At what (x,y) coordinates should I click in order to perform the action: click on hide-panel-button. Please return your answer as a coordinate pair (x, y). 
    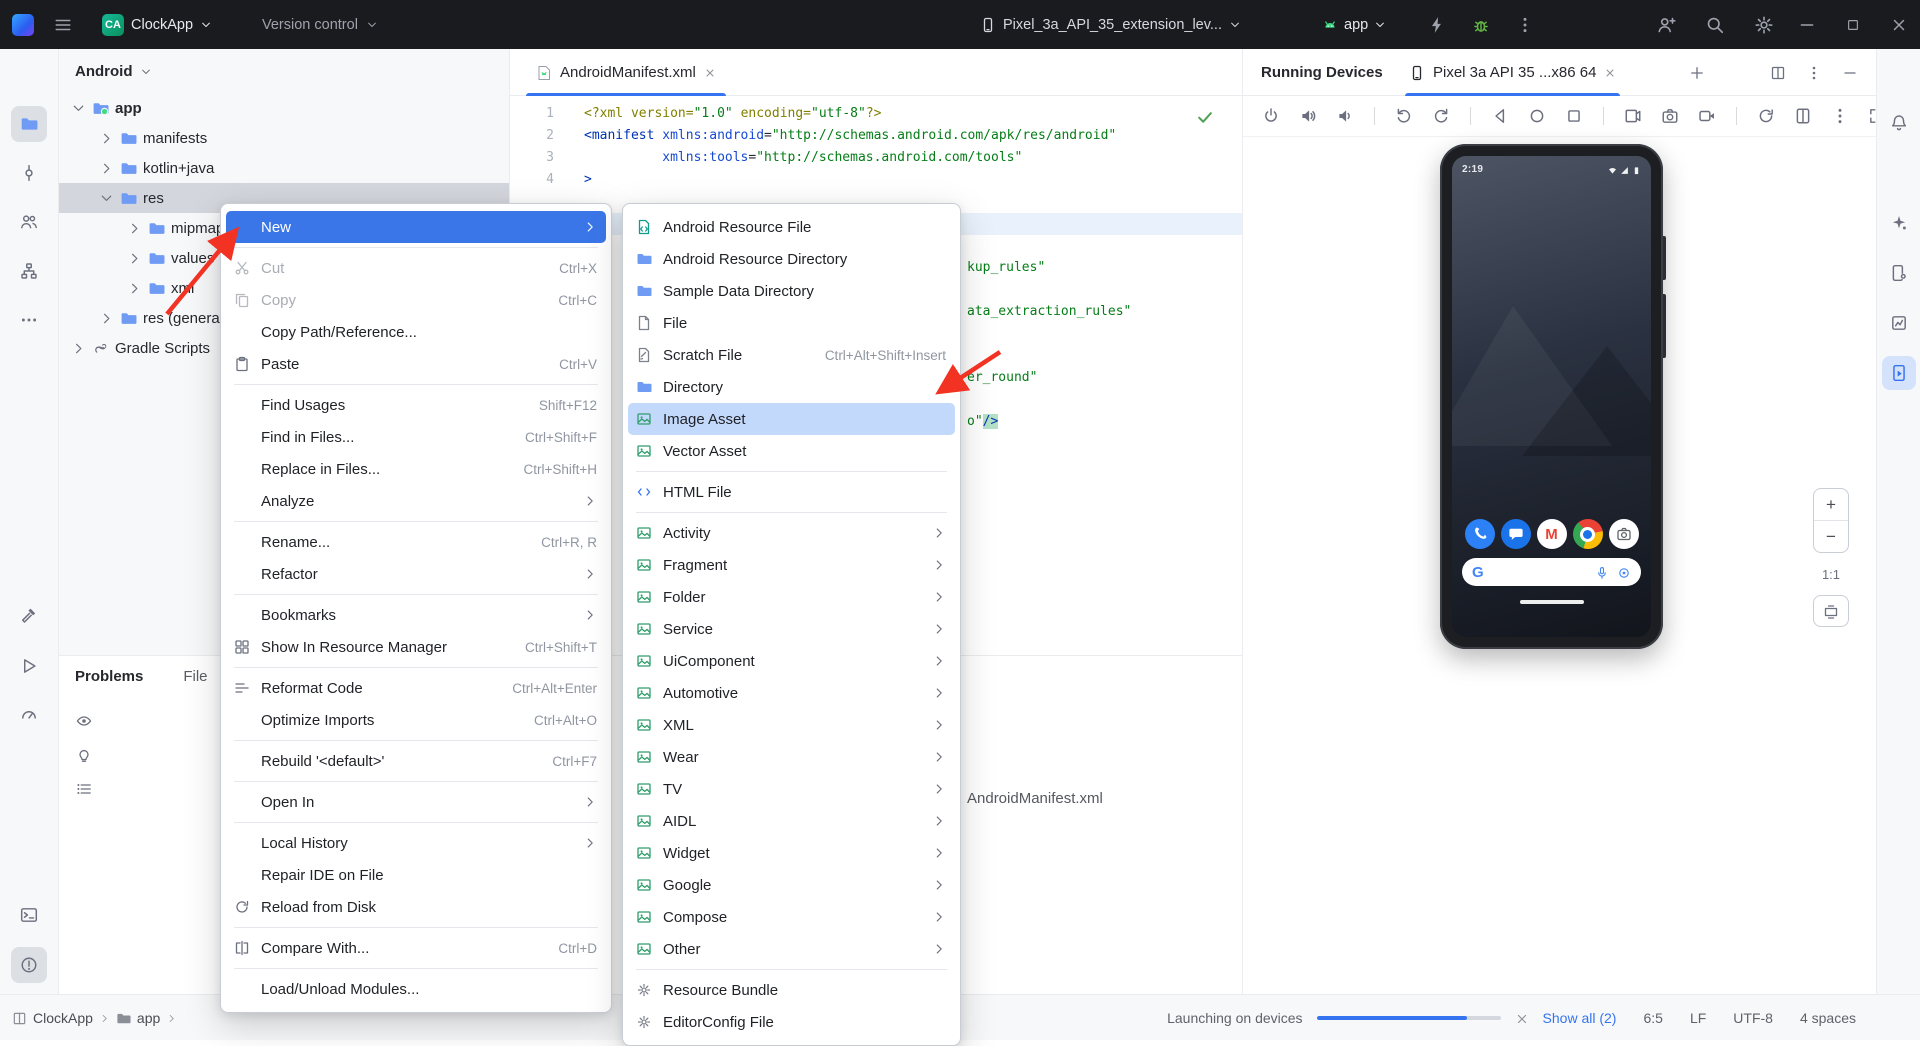
    Looking at the image, I should click on (1850, 71).